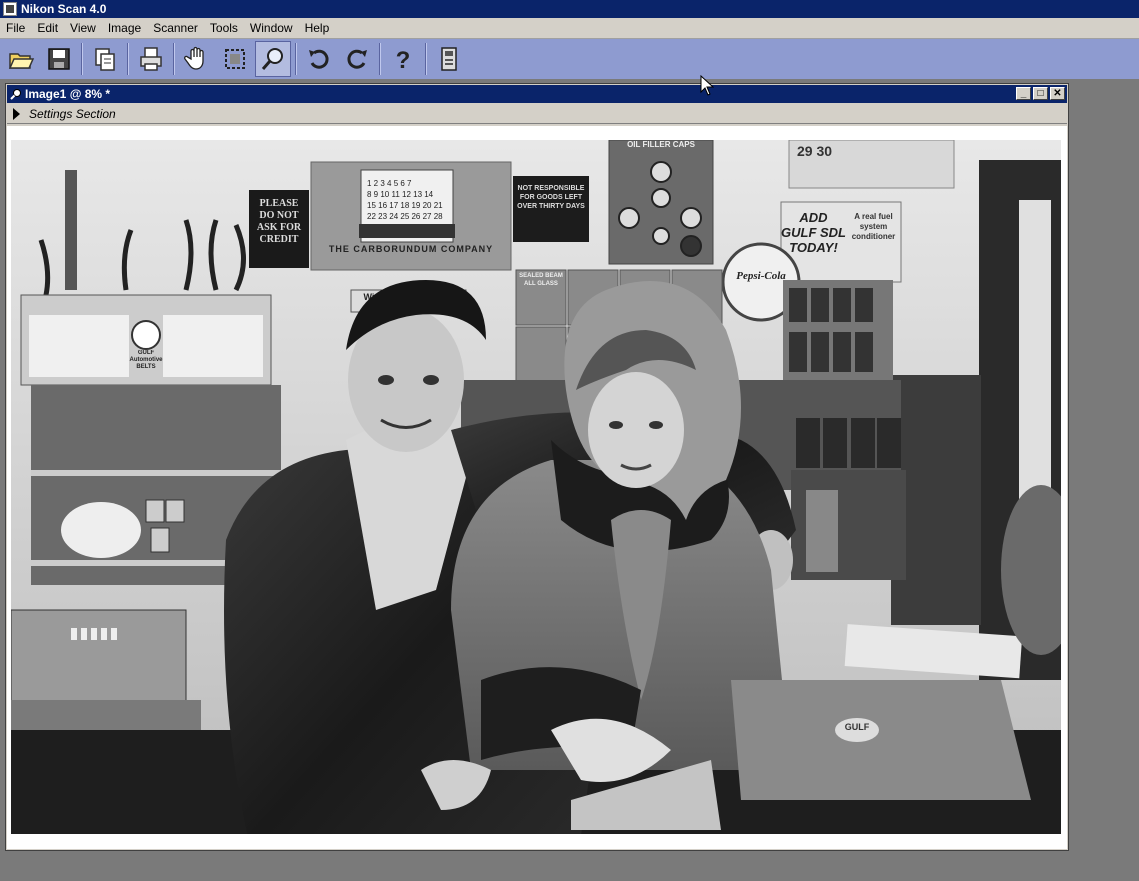 This screenshot has width=1139, height=881. What do you see at coordinates (661, 144) in the screenshot?
I see `oil-filler-label: OIL FILLER CAPS` at bounding box center [661, 144].